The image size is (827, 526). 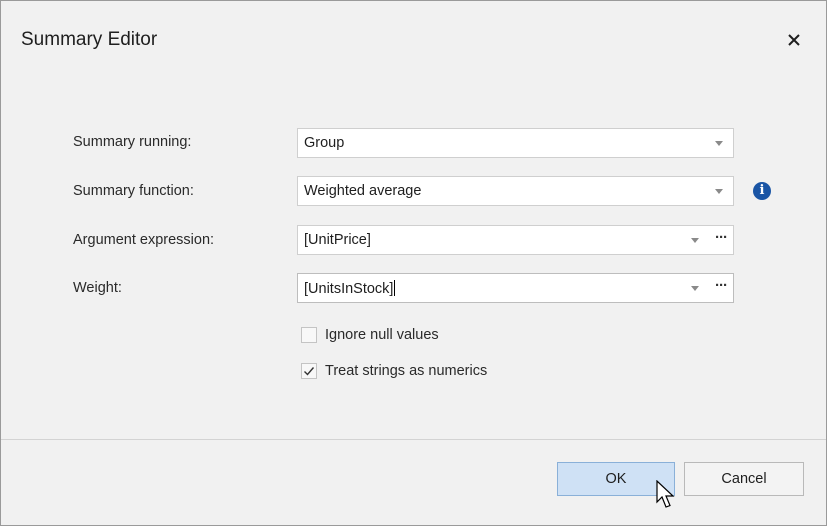 I want to click on info-icon: i, so click(x=762, y=191).